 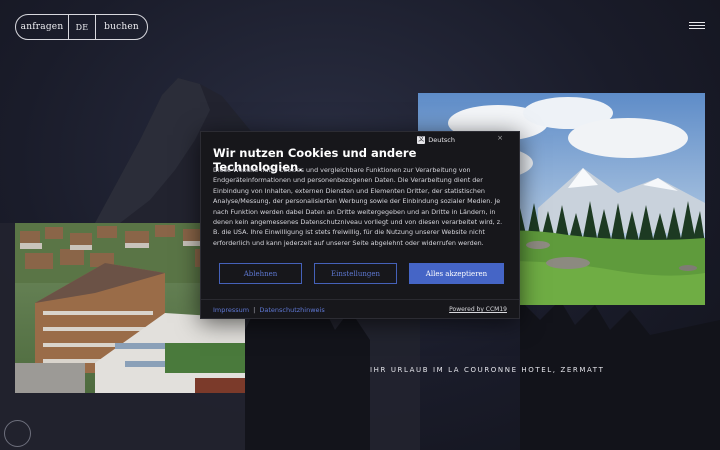 What do you see at coordinates (487, 370) in the screenshot?
I see `hero-tagline: IHR URLAUB IM LA COURONNE HOTEL, ZERMATT` at bounding box center [487, 370].